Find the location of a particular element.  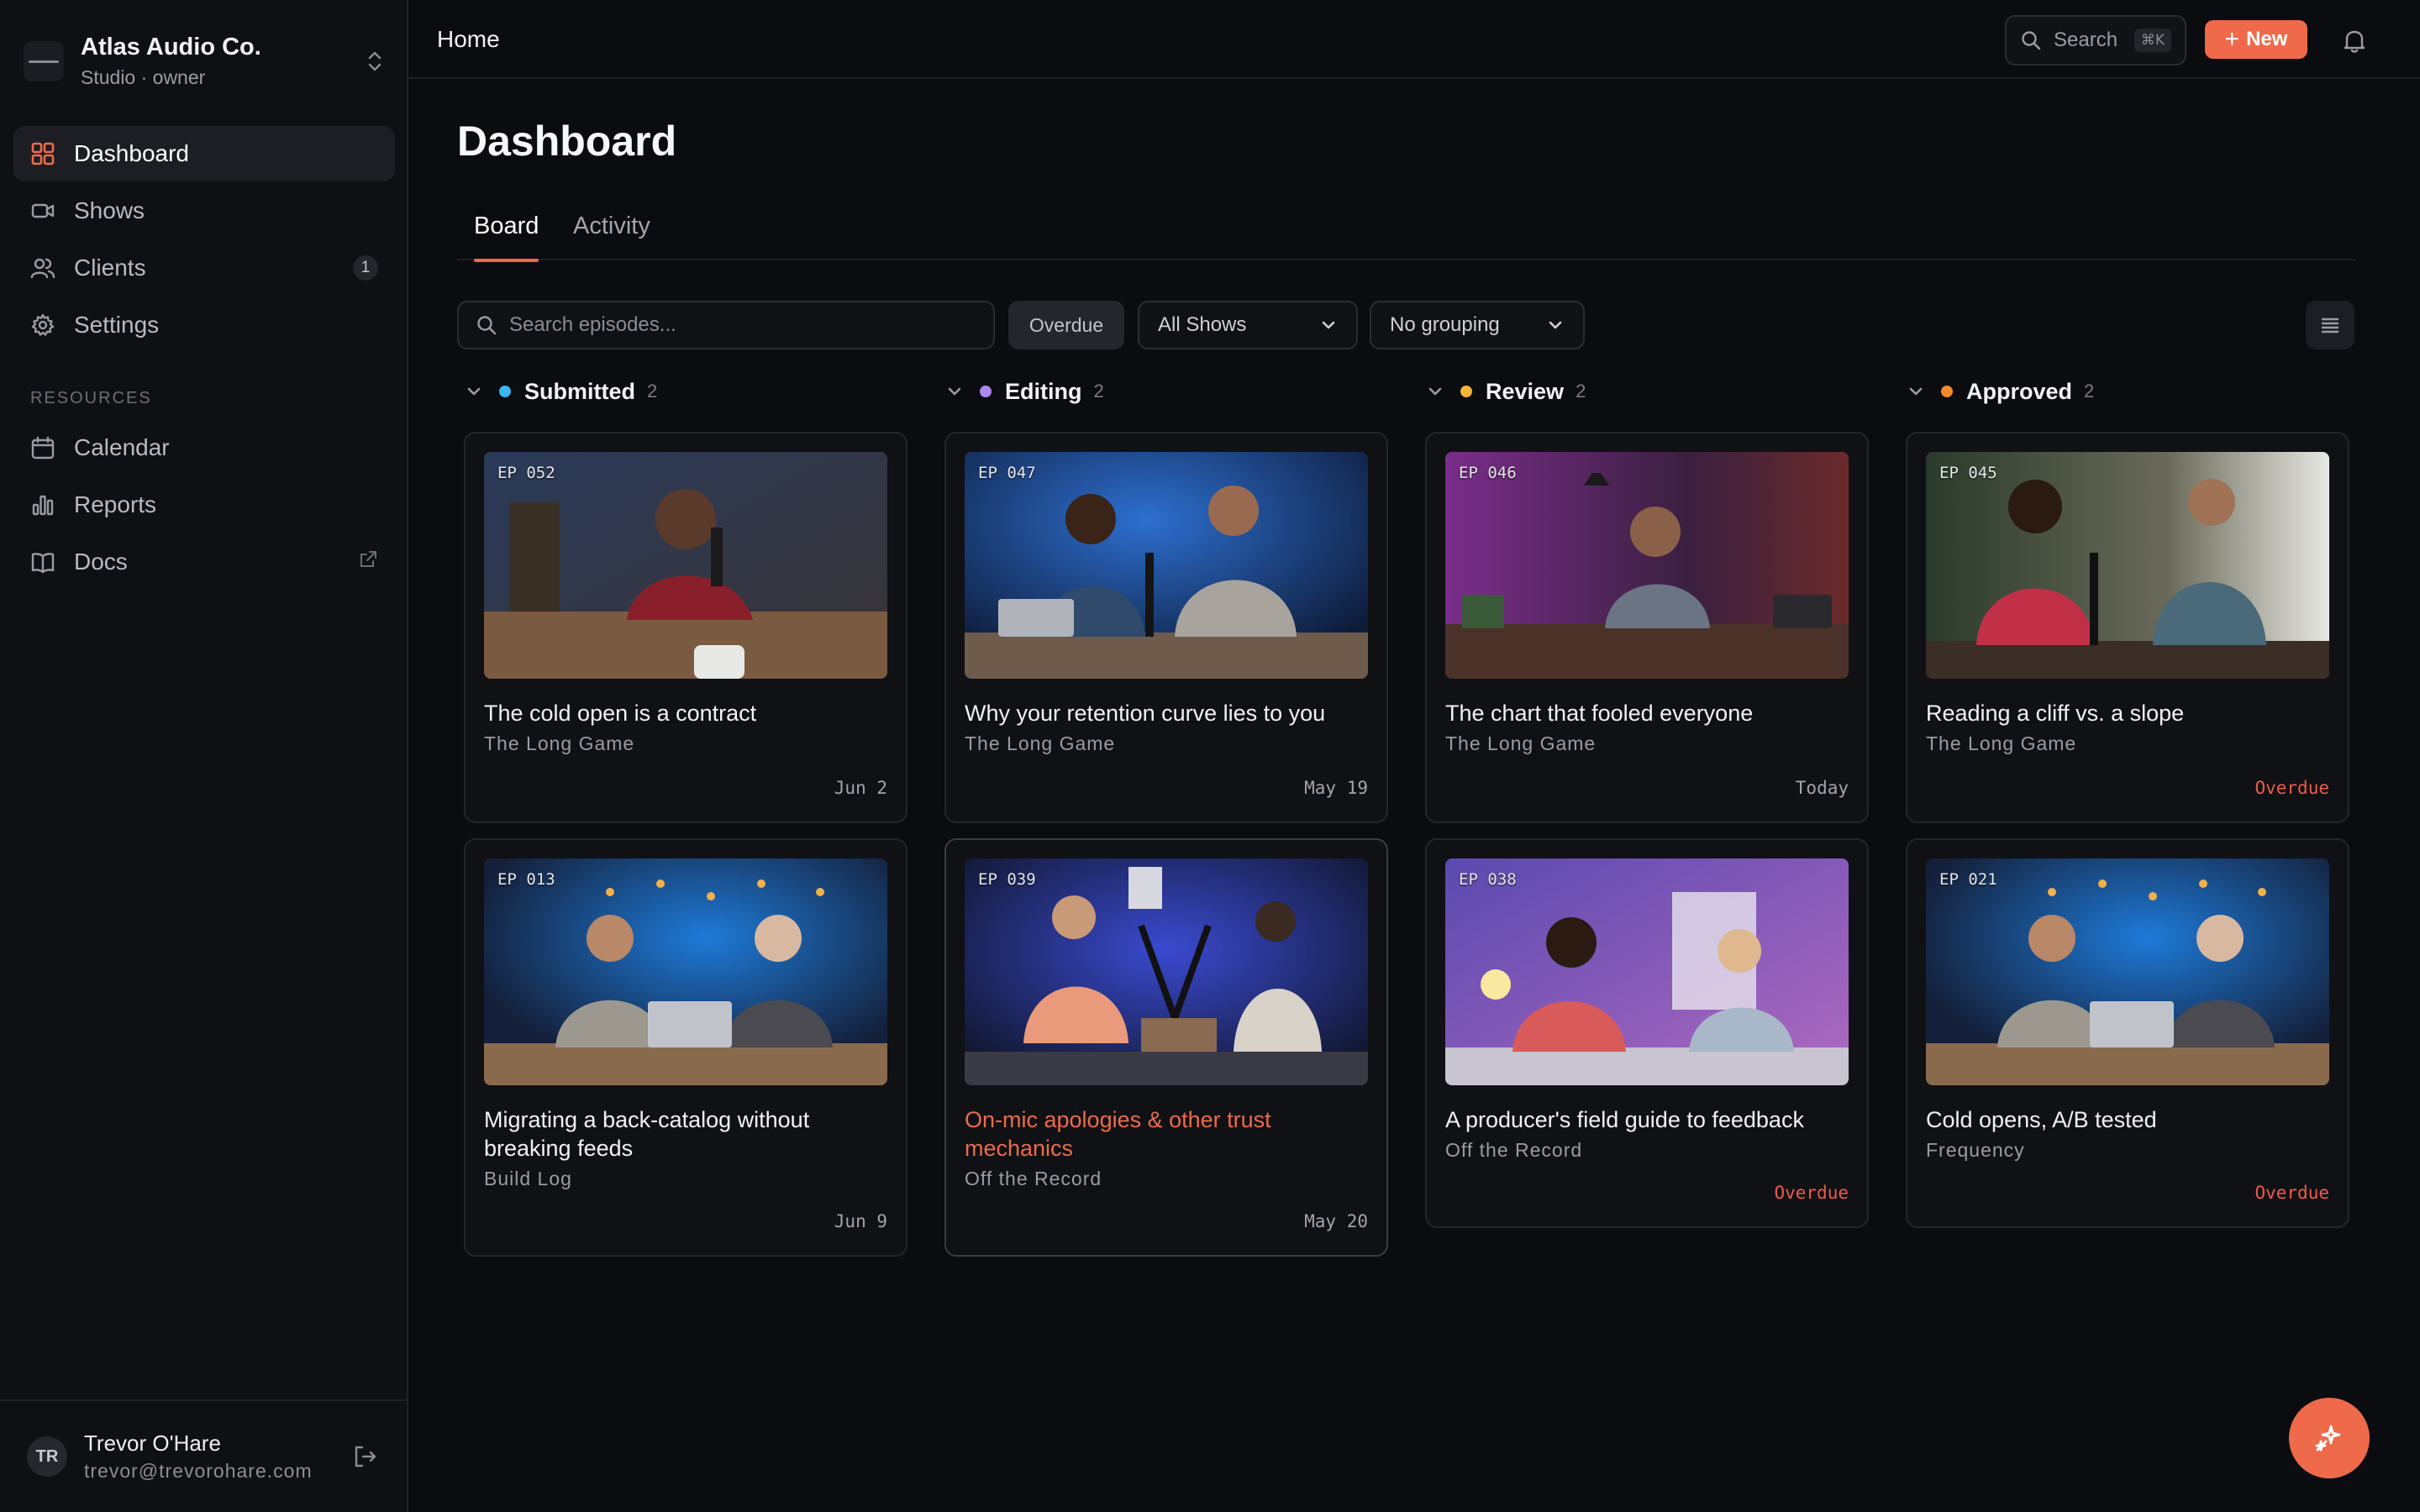

search-shortcut: ⌘K is located at coordinates (2152, 40).